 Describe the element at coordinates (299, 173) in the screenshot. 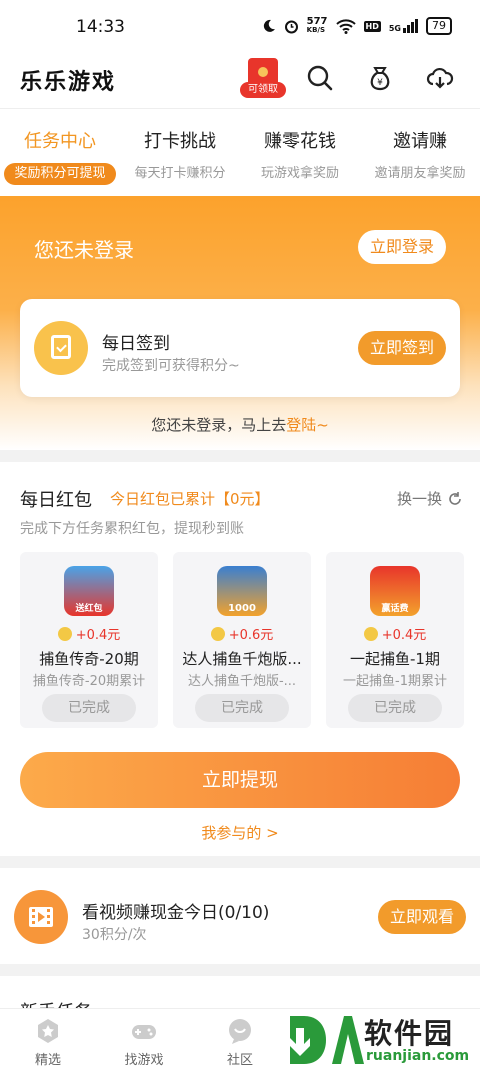

I see `tab-subtitle: 玩游戏拿奖励` at that location.